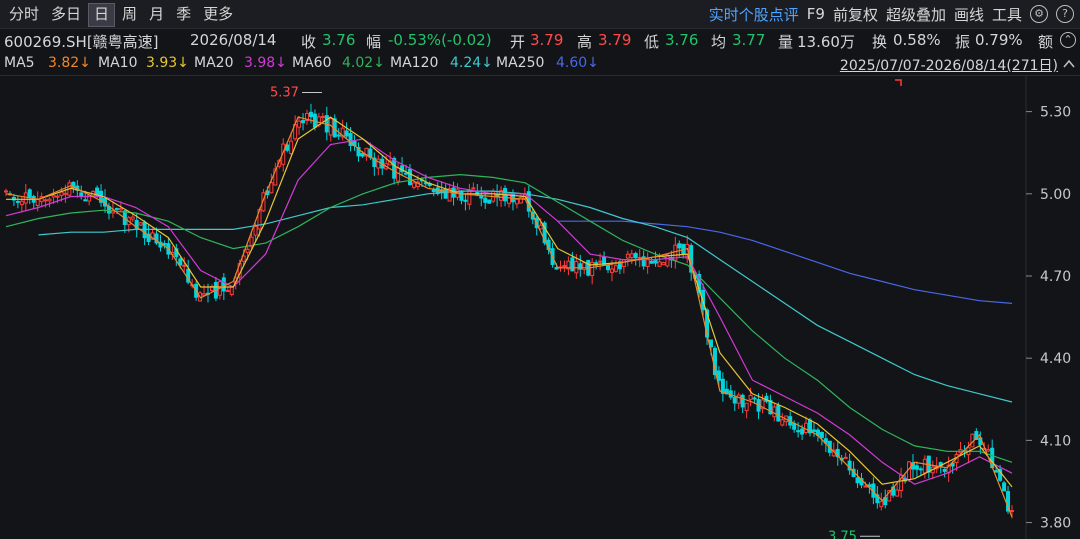 The height and width of the screenshot is (539, 1080). I want to click on toolbar-right: 实时个股点评 F9 前复权 超级叠加 画线 工具 ⚙ ?, so click(894, 14).